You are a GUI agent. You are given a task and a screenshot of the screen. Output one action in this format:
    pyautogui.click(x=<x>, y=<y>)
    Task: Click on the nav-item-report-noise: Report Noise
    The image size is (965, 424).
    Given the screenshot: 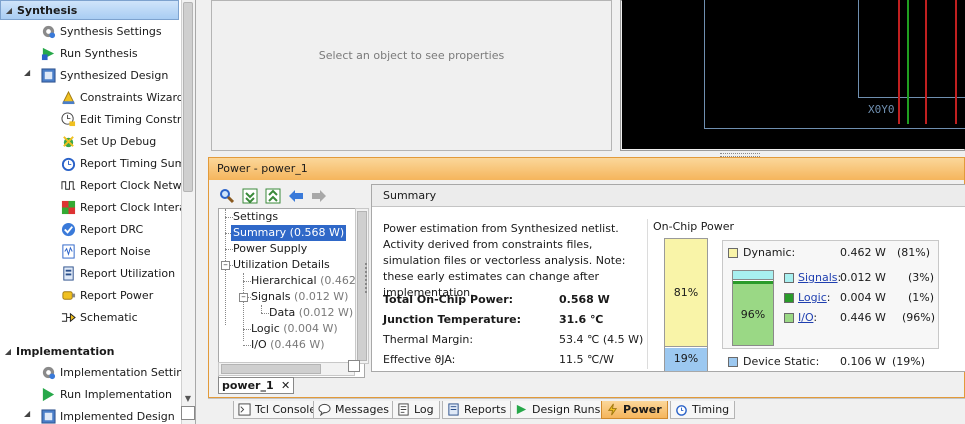 What is the action you would take?
    pyautogui.click(x=105, y=251)
    